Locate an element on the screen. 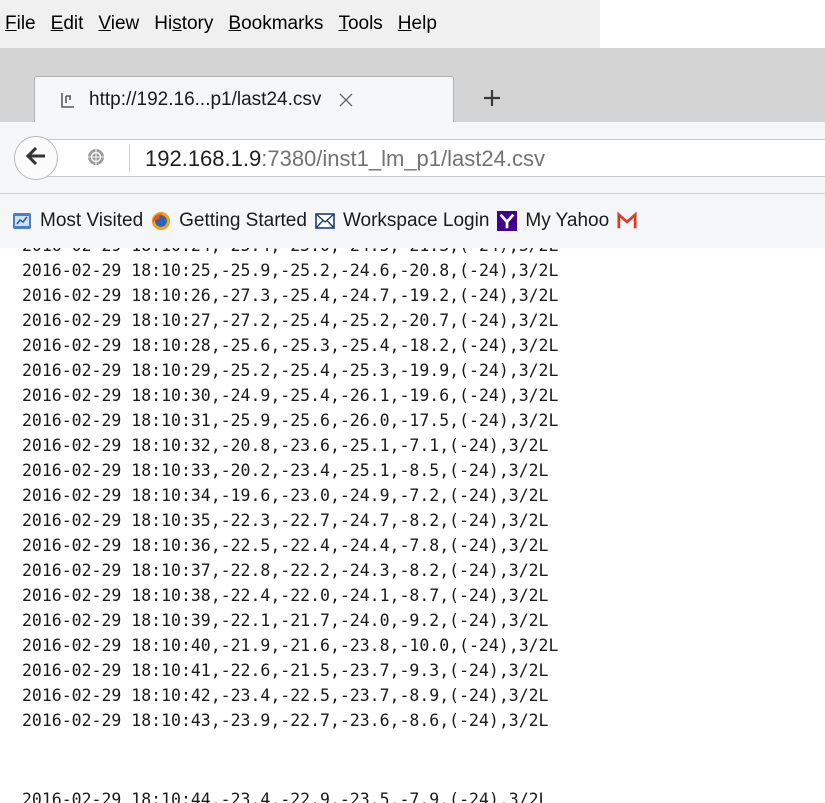 This screenshot has width=825, height=803. menu-edit: Edit is located at coordinates (67, 24).